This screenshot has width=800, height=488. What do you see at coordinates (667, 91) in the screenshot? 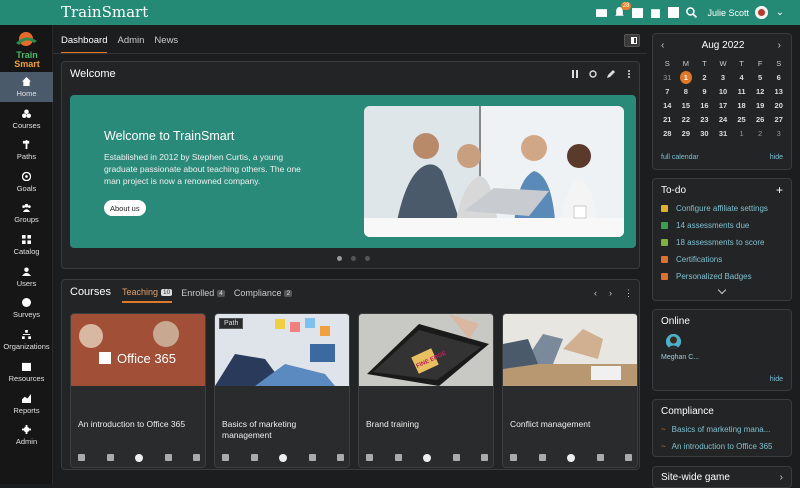
I see `calendar-day: 7` at bounding box center [667, 91].